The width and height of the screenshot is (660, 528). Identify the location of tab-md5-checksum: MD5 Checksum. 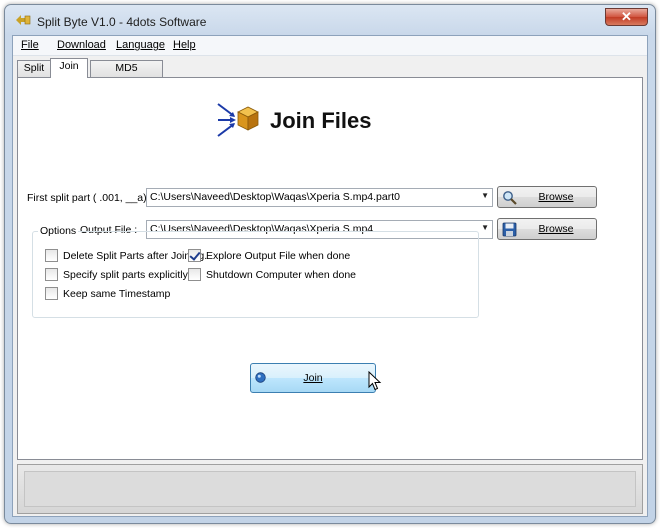
(126, 74).